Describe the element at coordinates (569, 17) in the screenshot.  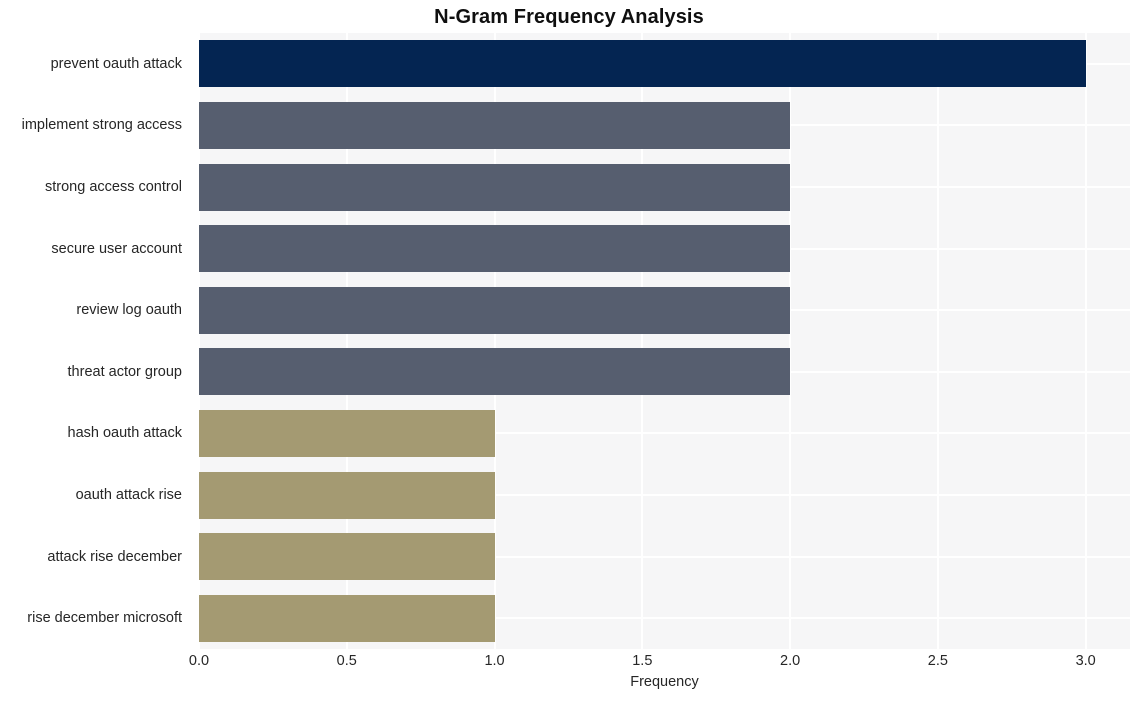
I see `chart-title: N-Gram Frequency Analysis` at that location.